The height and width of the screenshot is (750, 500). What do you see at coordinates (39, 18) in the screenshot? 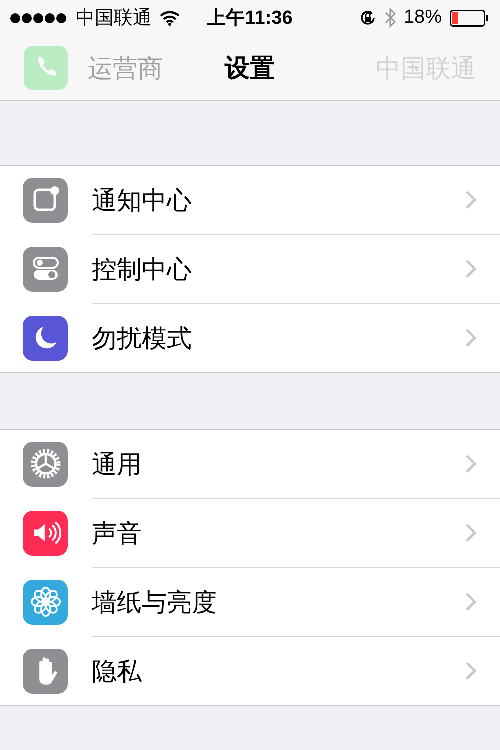
I see `signal-icon` at bounding box center [39, 18].